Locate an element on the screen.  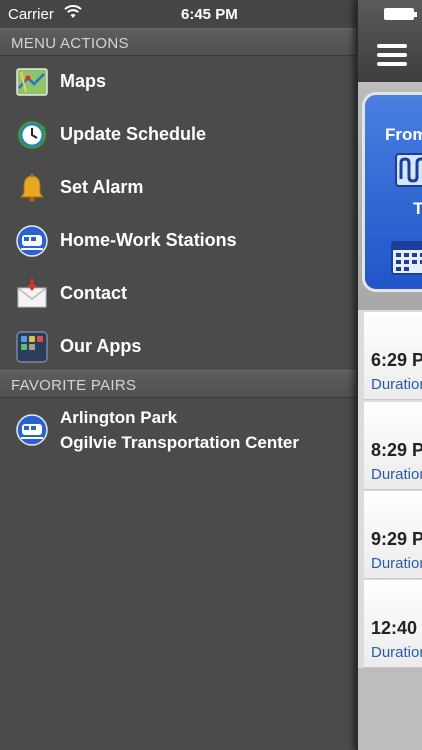
schedule-row: 12:40 AM Duration is located at coordinates (393, 624).